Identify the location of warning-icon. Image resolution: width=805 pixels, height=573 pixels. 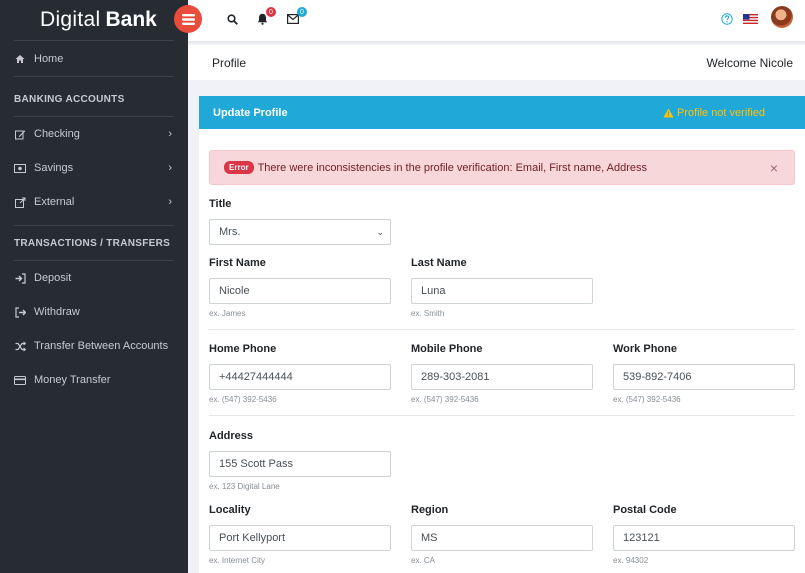
(668, 112).